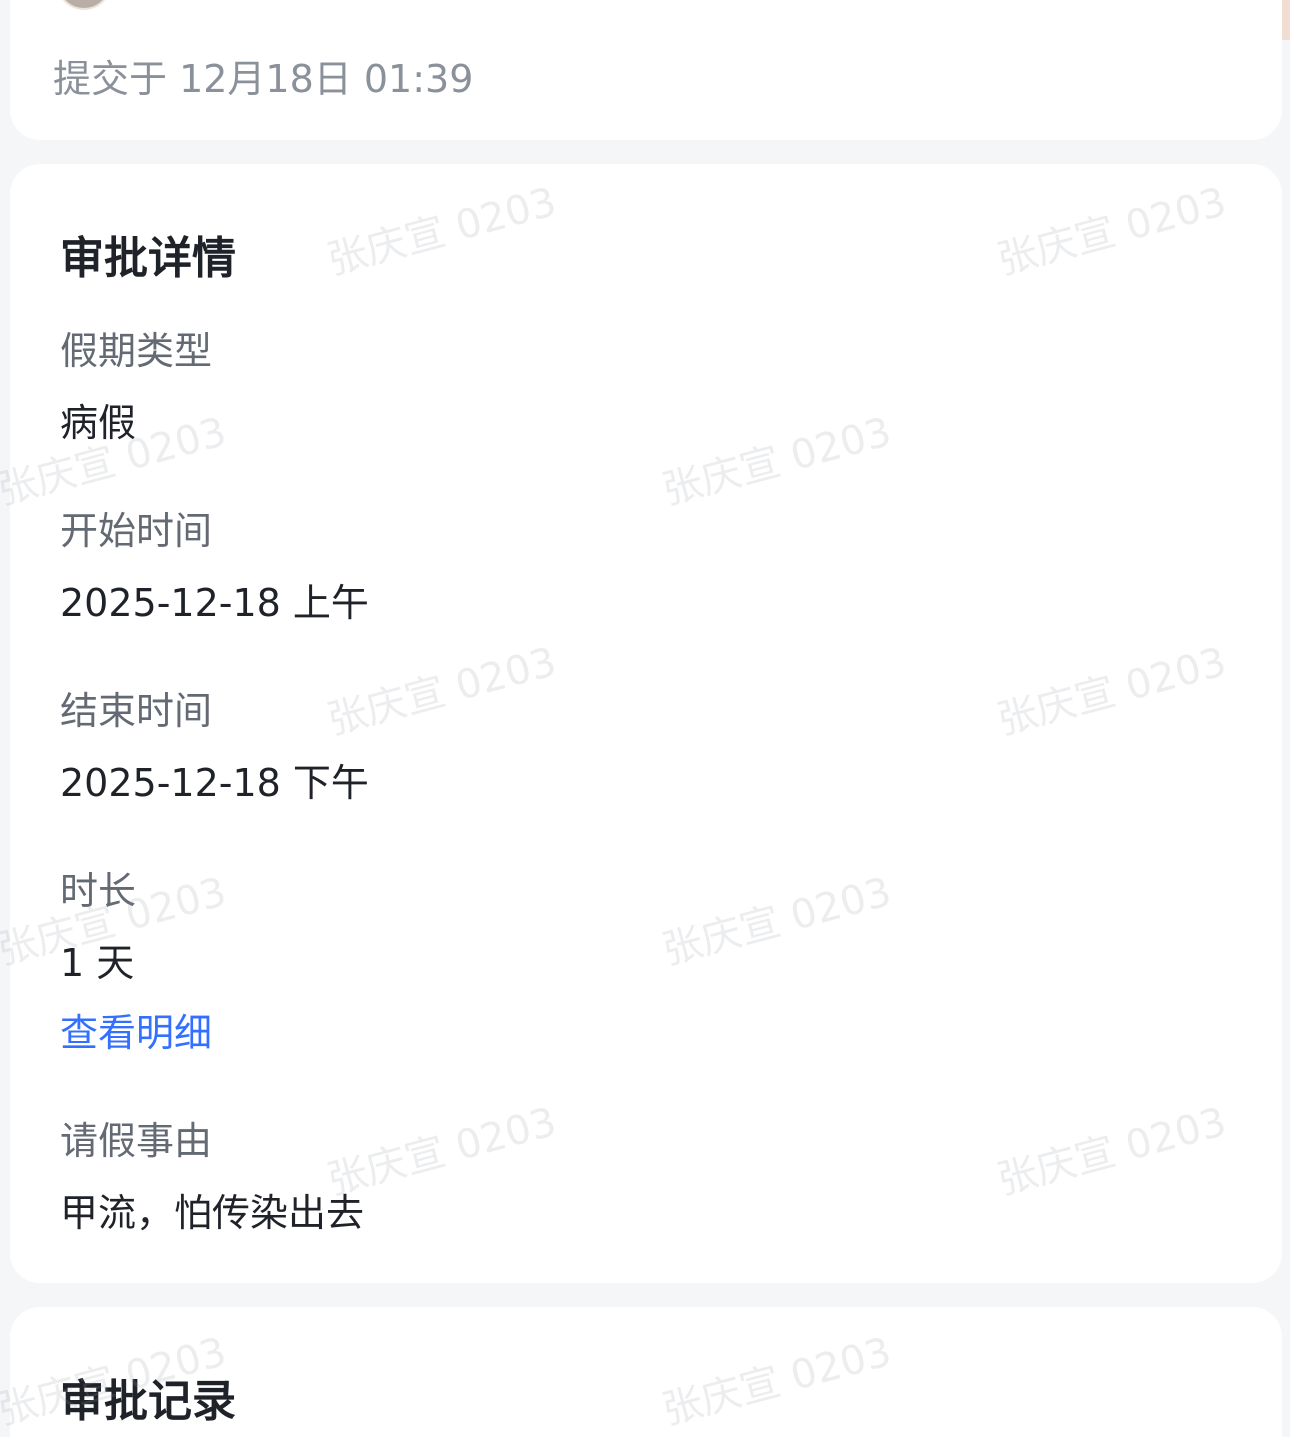  Describe the element at coordinates (212, 1213) in the screenshot. I see `reason-value: 甲流，怕传染出去` at that location.